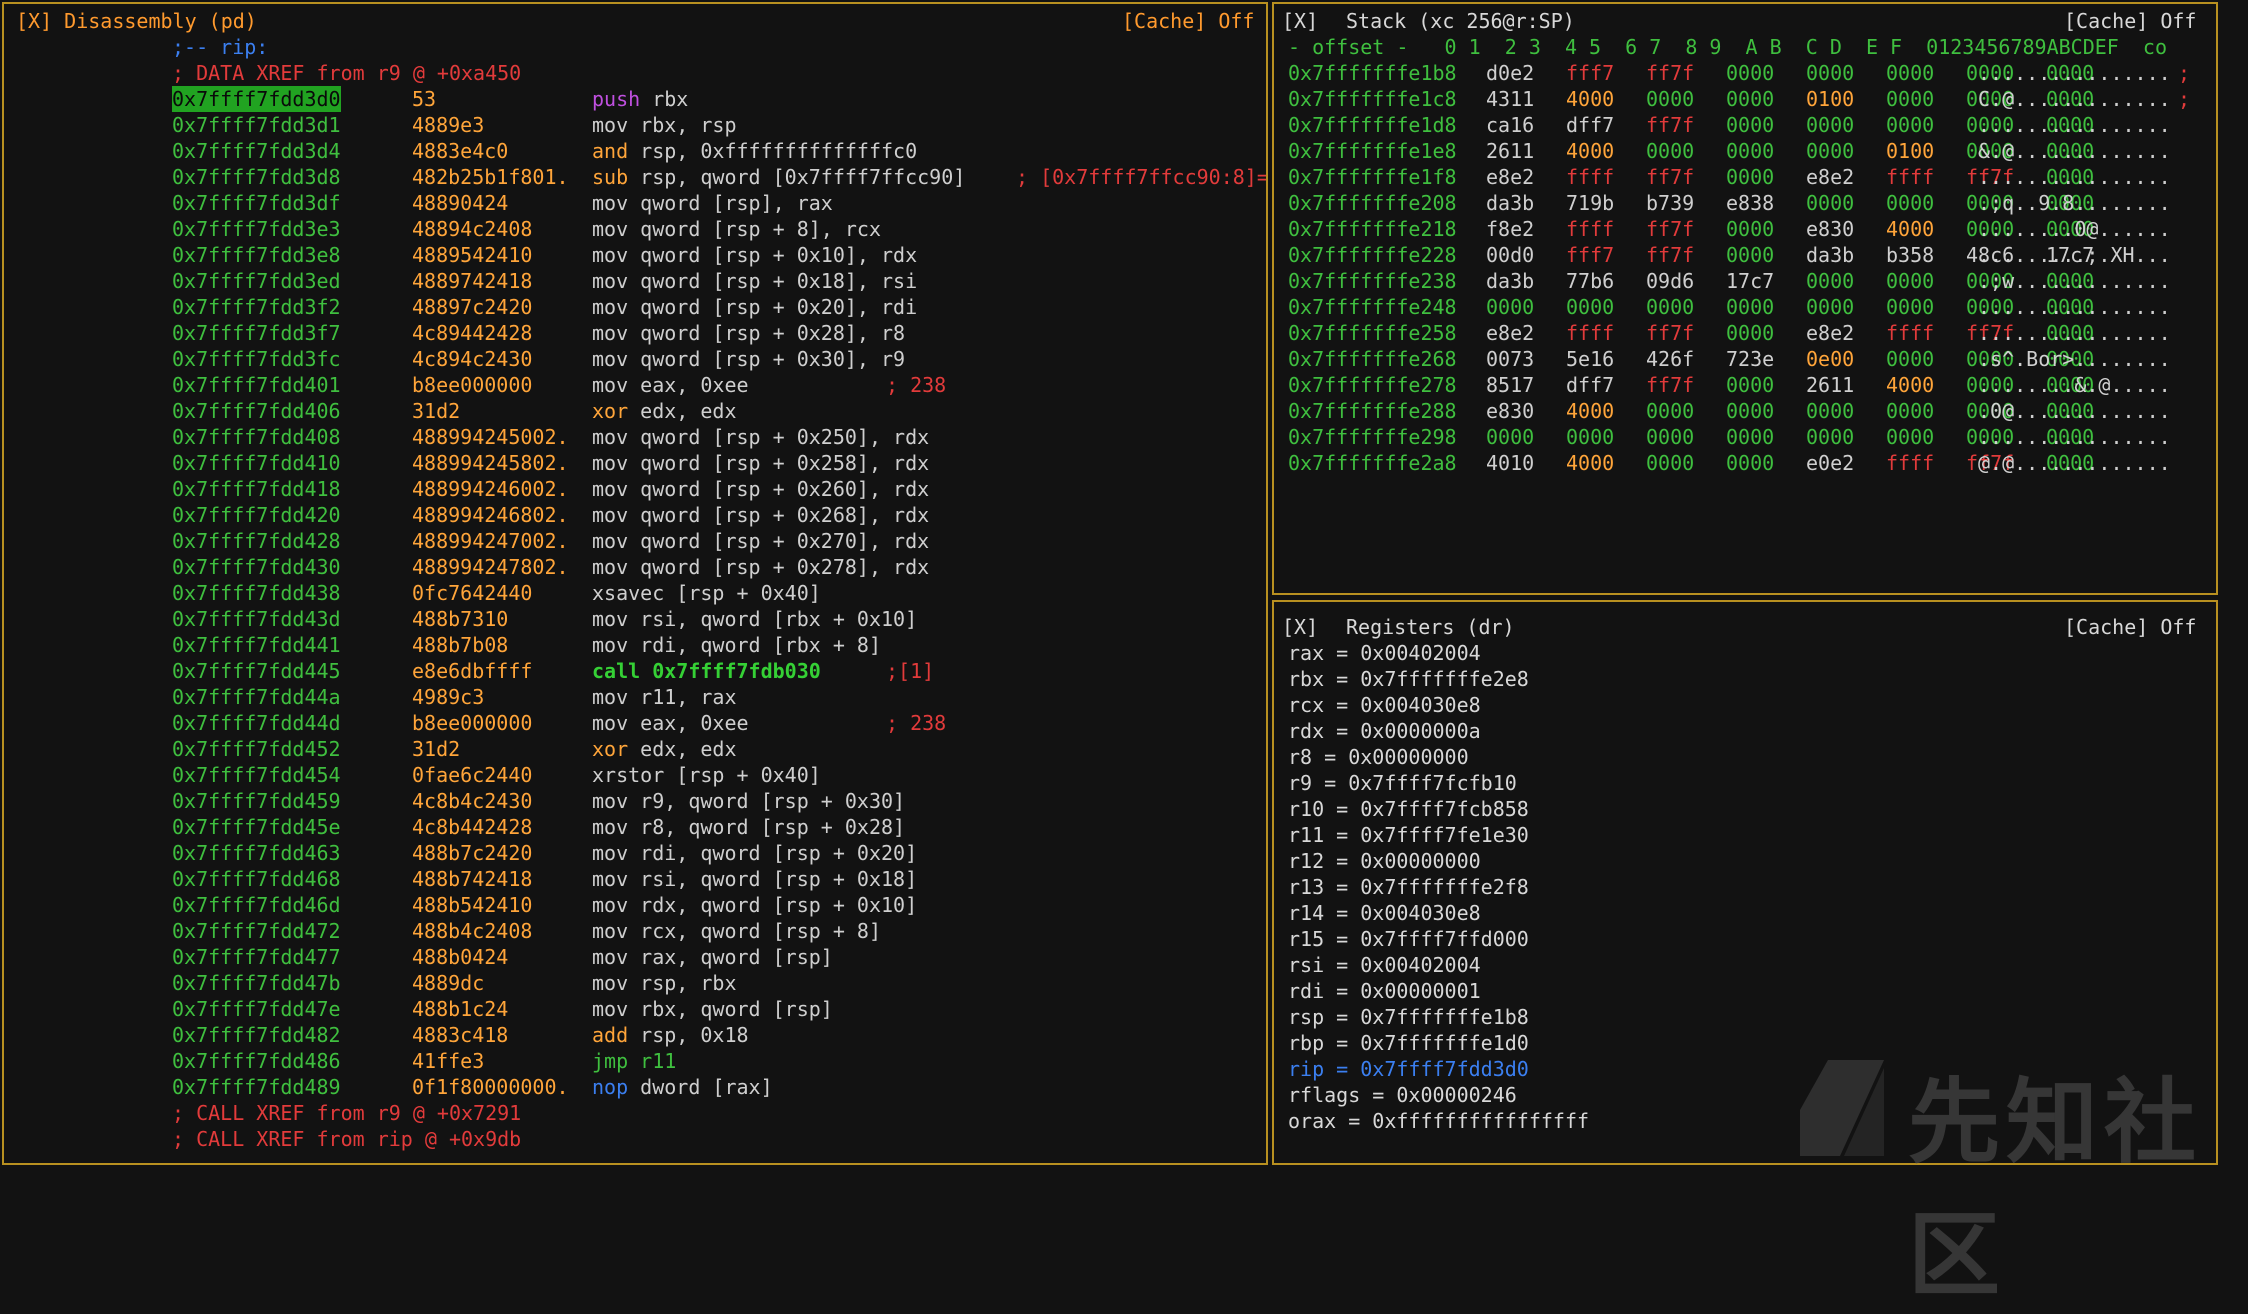  I want to click on register-row: rbx = 0x7fffffffe2e8, so click(1408, 679).